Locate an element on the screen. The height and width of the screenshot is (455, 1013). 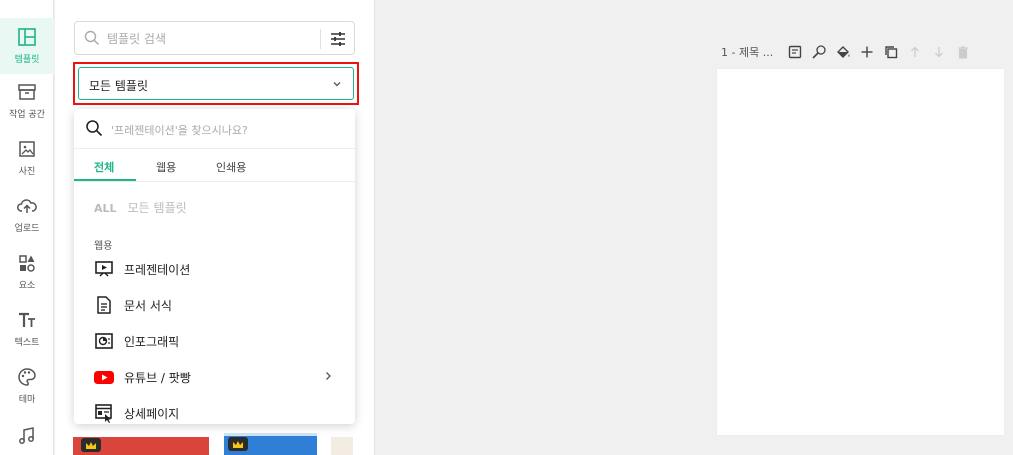
dropdown-search-placeholder: '프레젠테이션'을 찾으시나요? is located at coordinates (179, 130).